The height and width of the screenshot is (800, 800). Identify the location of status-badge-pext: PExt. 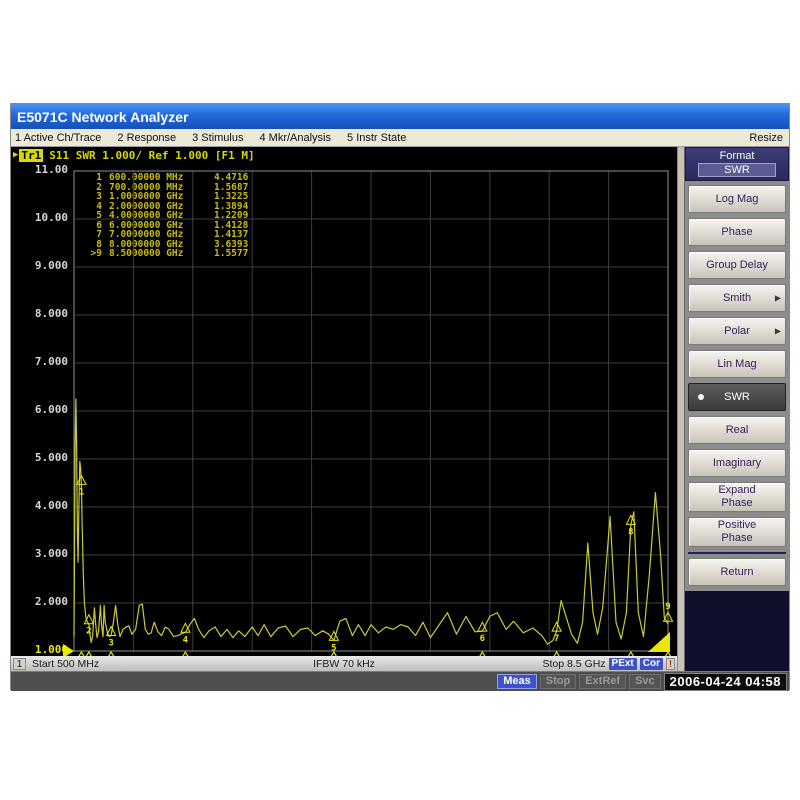
(622, 663).